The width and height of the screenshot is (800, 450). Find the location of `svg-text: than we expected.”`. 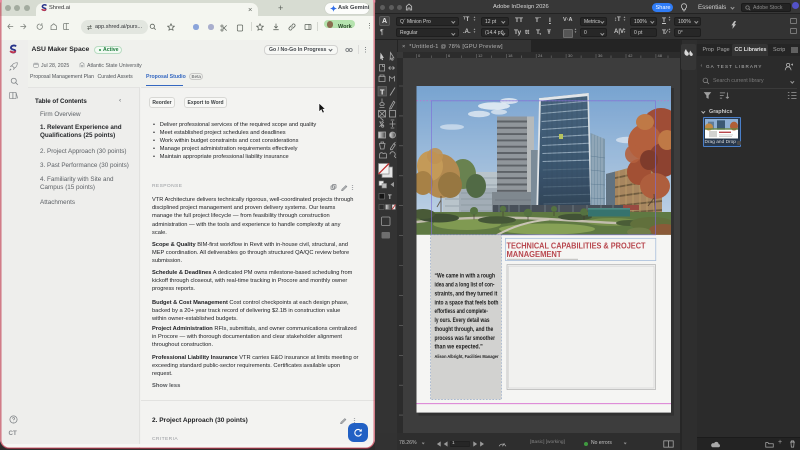

svg-text: than we expected.” is located at coordinates (459, 346).